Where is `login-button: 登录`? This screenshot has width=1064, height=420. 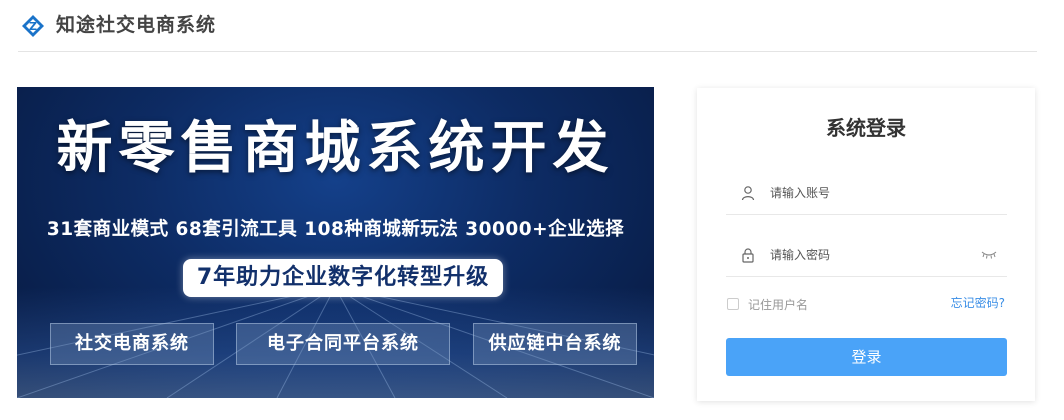
login-button: 登录 is located at coordinates (866, 357).